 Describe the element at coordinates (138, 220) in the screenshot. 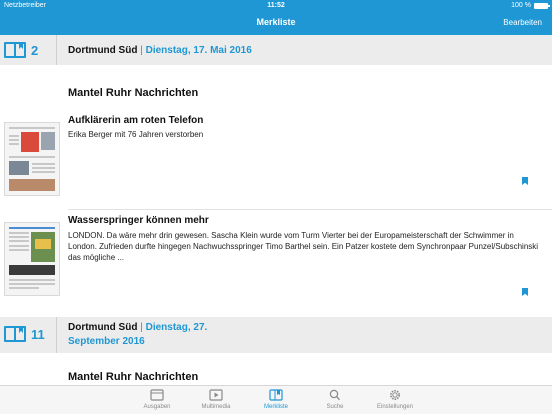

I see `article-headline: Wasserspringer können mehr` at that location.